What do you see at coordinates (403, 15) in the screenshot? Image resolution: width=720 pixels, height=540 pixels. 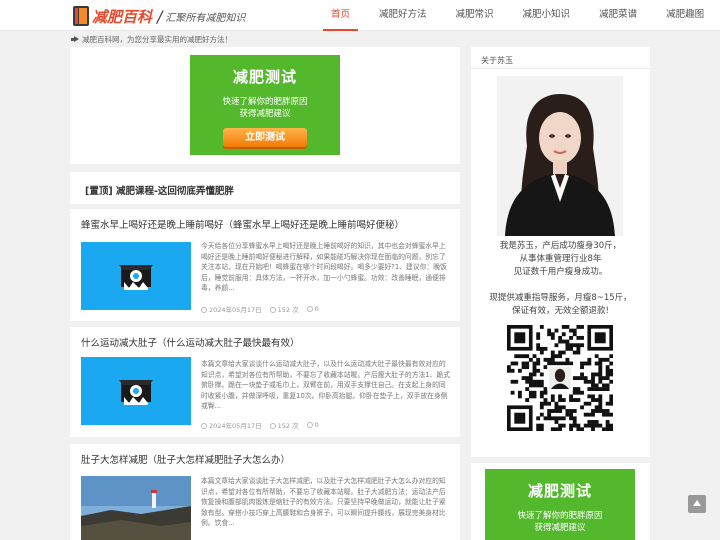 I see `nav-methods: 减肥好方法` at bounding box center [403, 15].